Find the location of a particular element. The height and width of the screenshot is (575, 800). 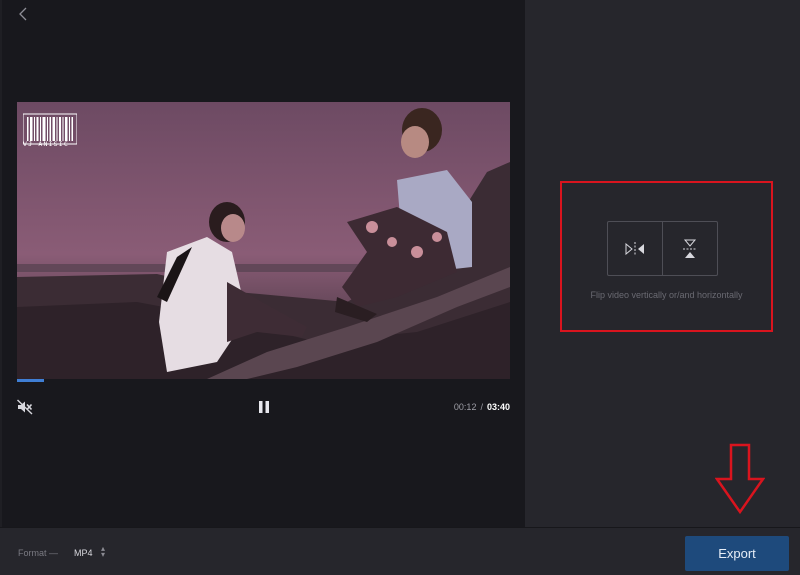

seek-bar-progress is located at coordinates (31, 380).